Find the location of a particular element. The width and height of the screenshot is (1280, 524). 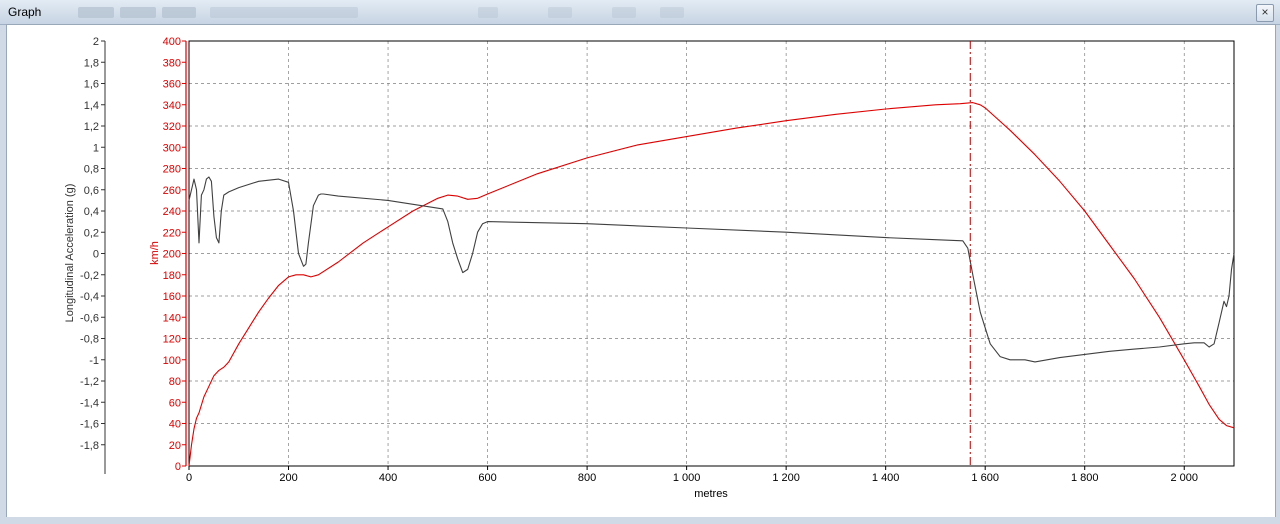

close-icon: × is located at coordinates (1265, 12).